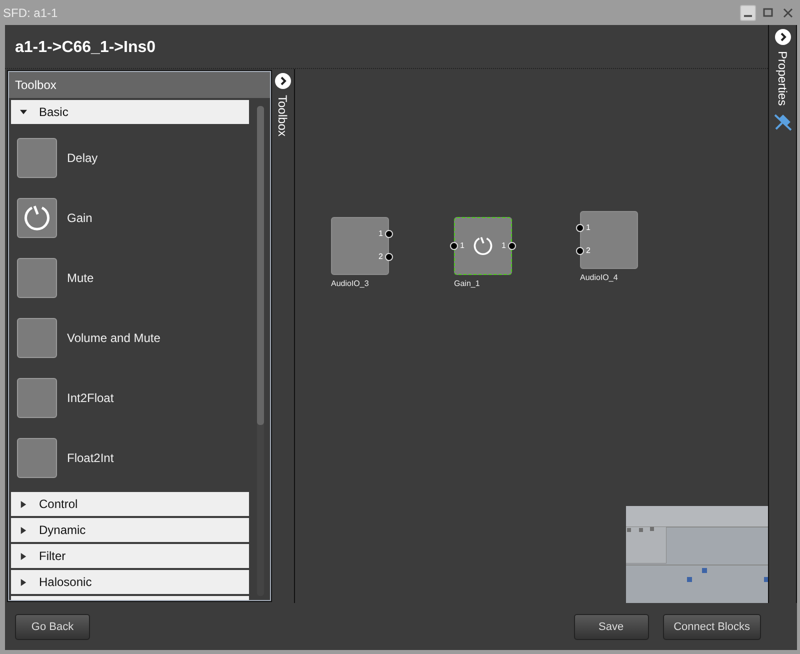  What do you see at coordinates (350, 283) in the screenshot?
I see `block-name: AudioIO_3` at bounding box center [350, 283].